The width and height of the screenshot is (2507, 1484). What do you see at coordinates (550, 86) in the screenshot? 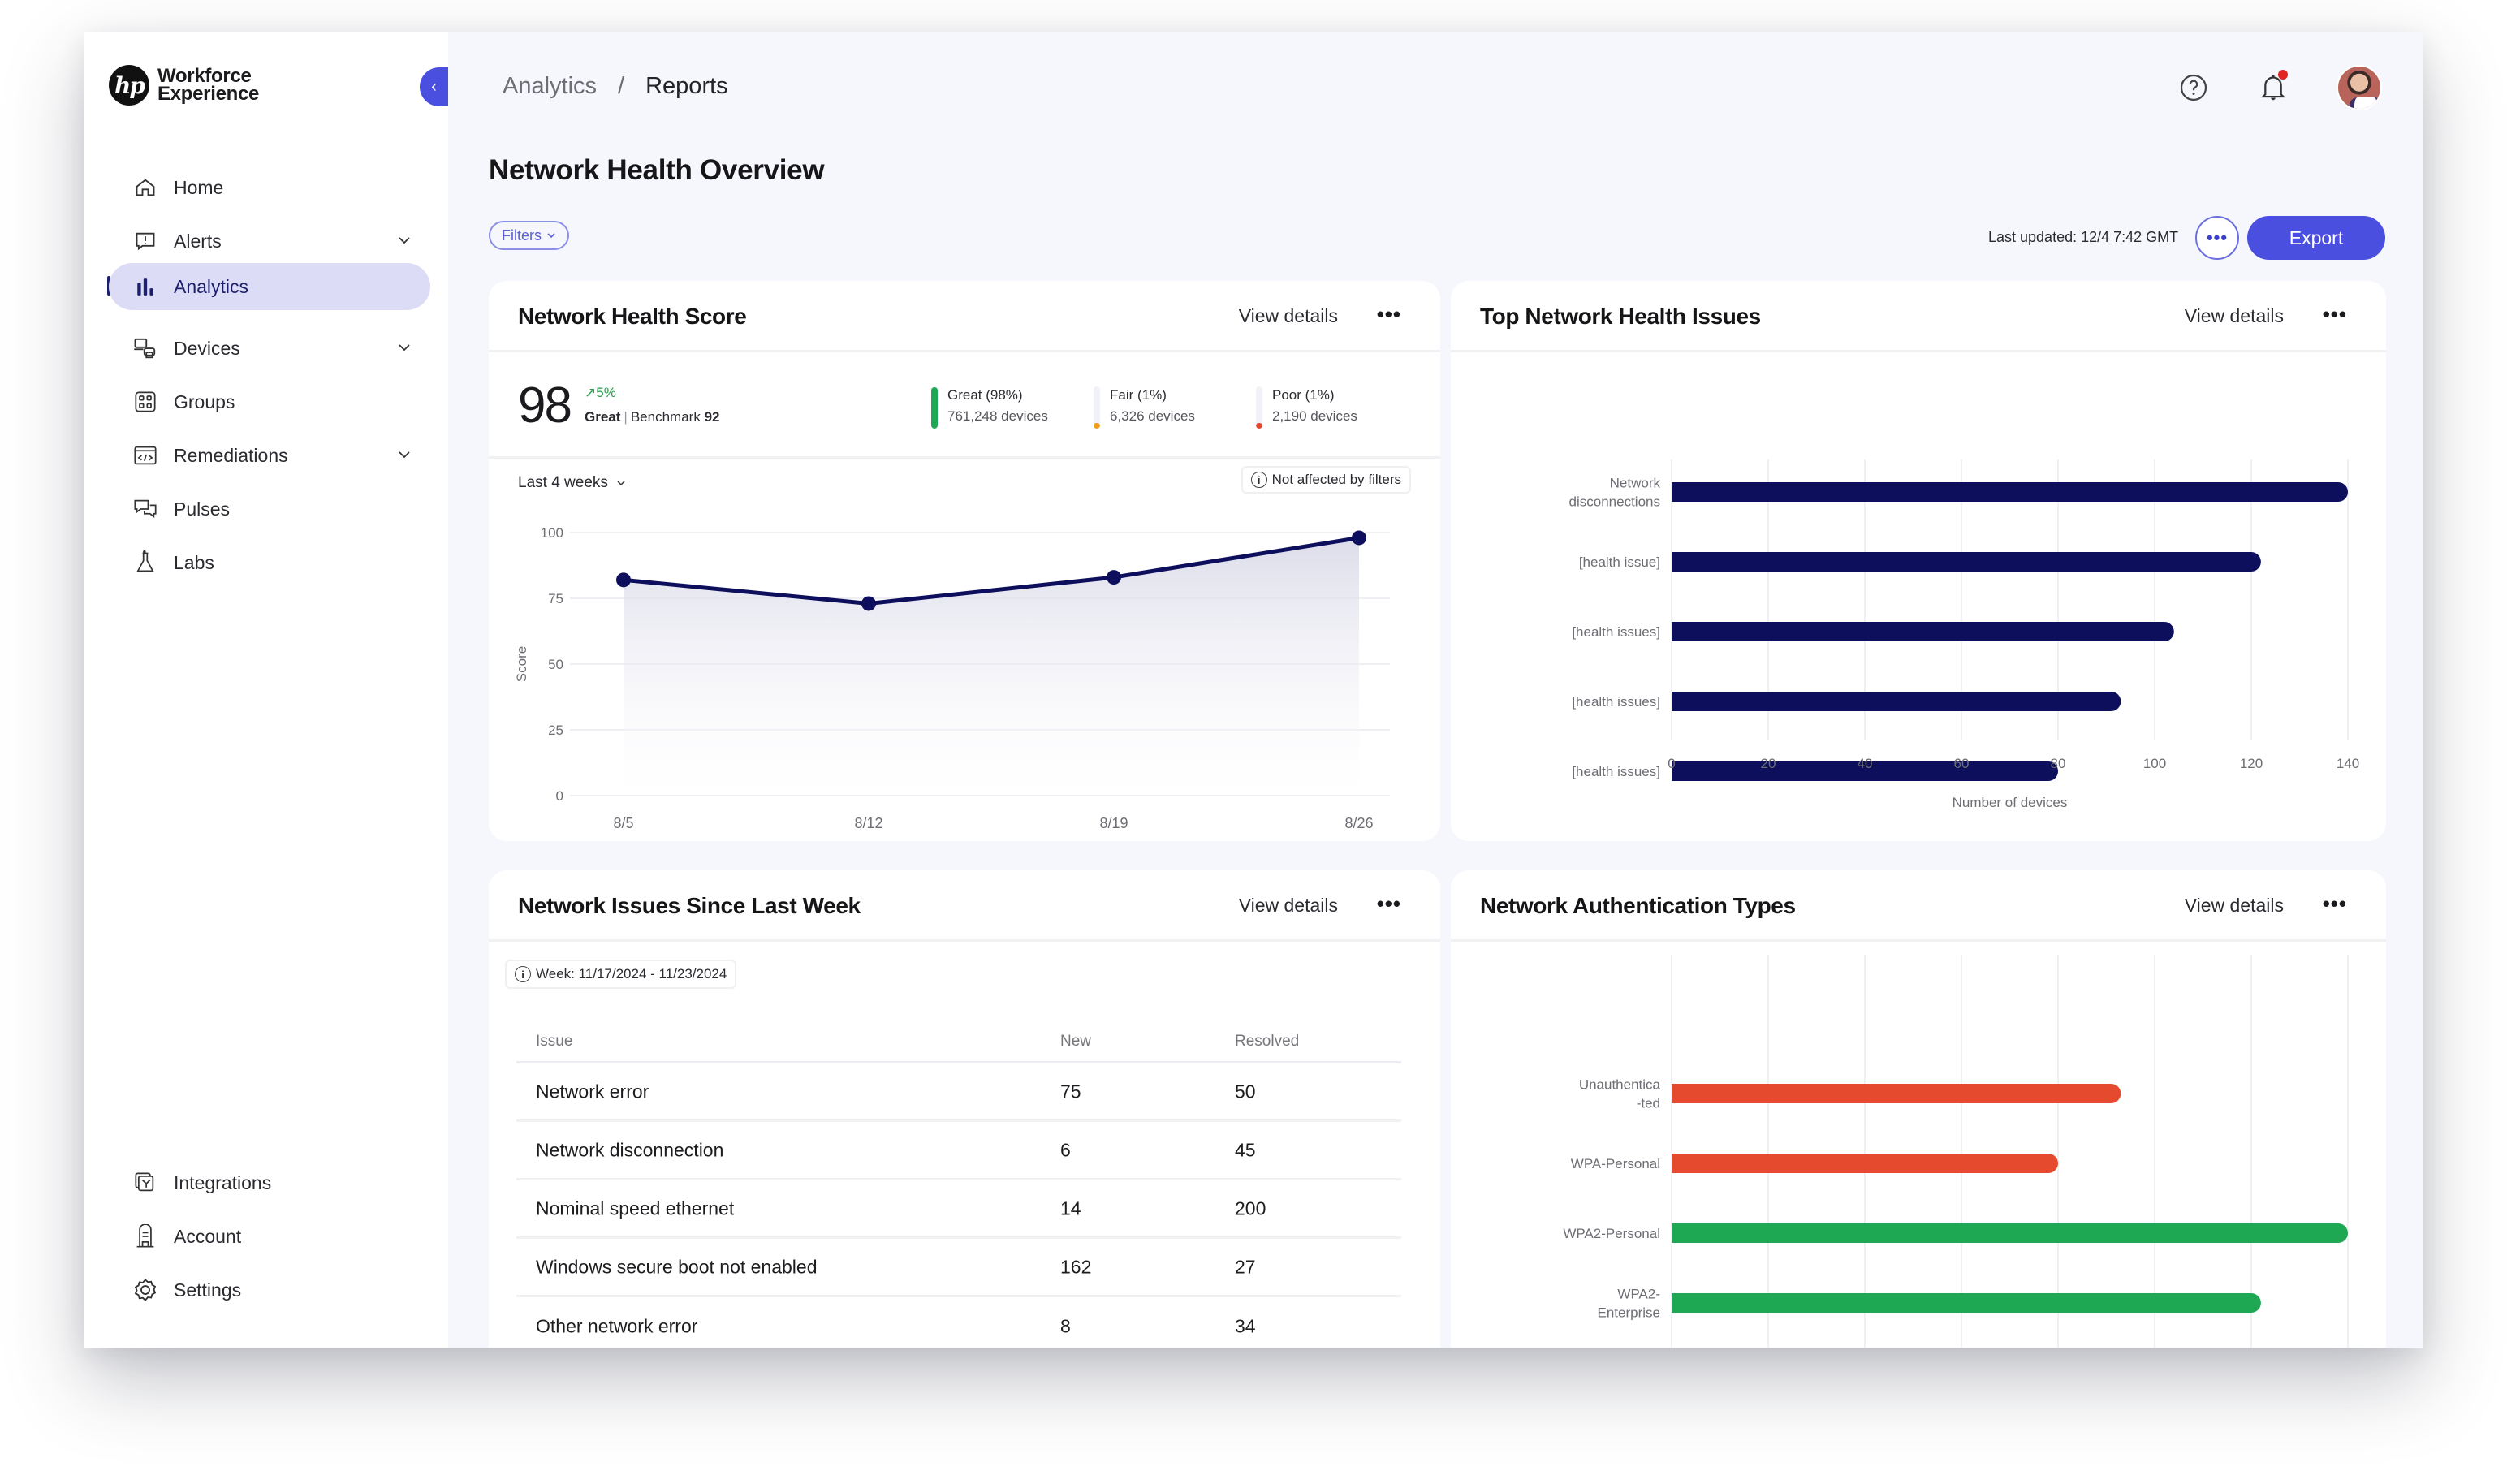
I see `breadcrumb-analytics: Analytics` at bounding box center [550, 86].